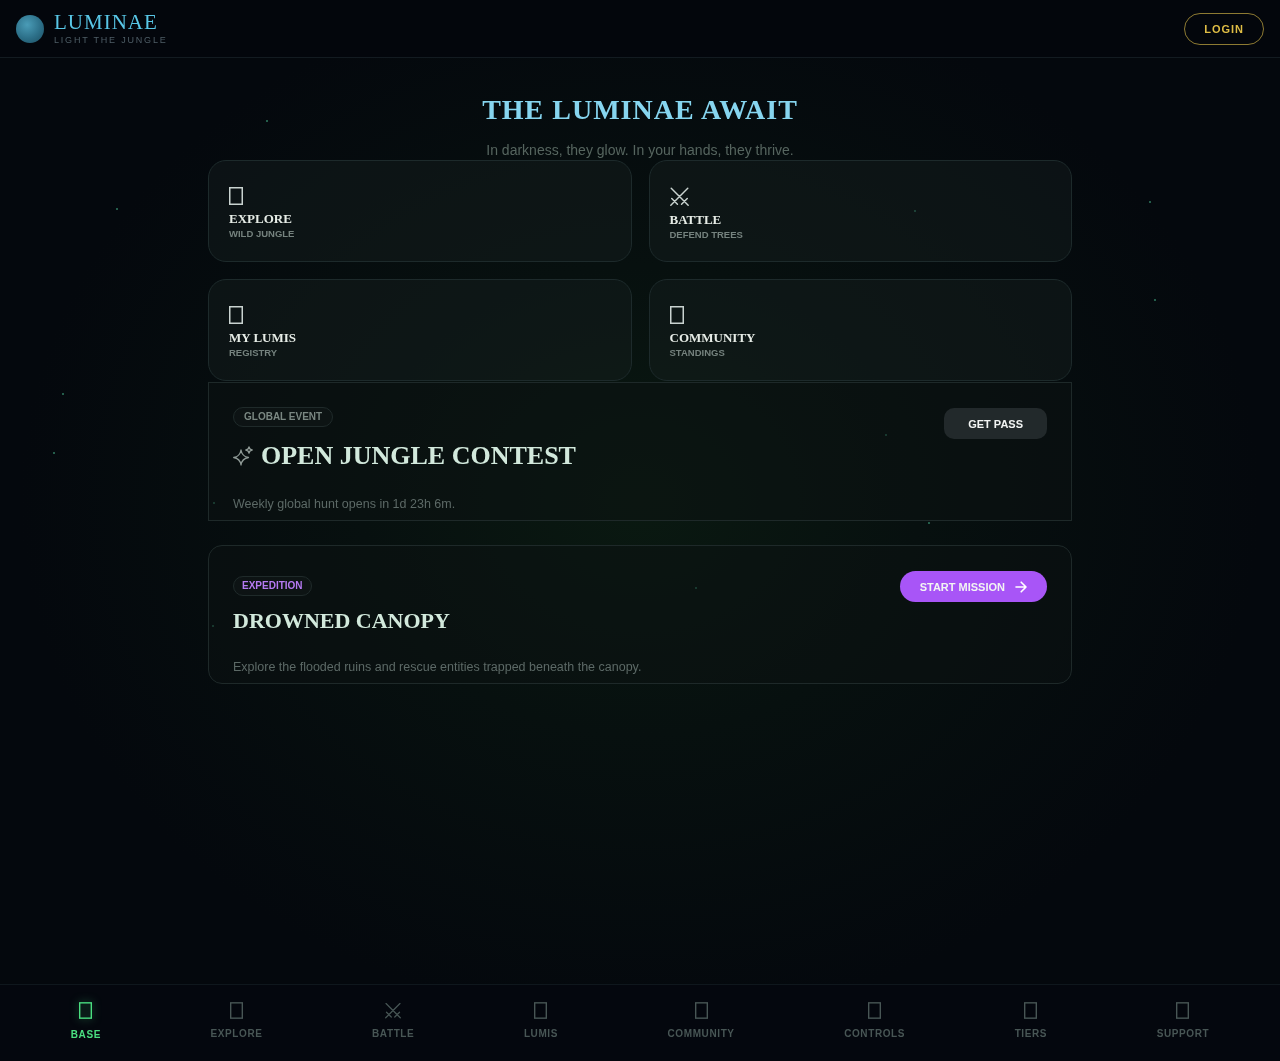 This screenshot has height=1061, width=1280. Describe the element at coordinates (345, 504) in the screenshot. I see `event-description: Weekly global hunt opens in 1d 23h 6m.` at that location.